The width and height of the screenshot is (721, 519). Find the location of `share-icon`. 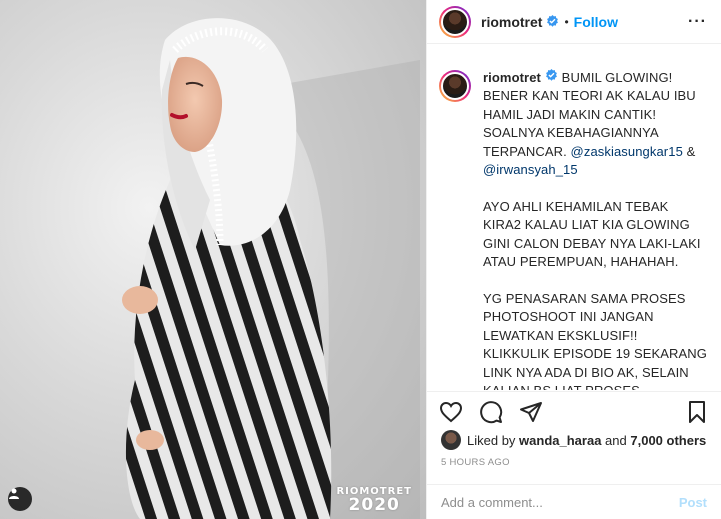

share-icon is located at coordinates (531, 412).